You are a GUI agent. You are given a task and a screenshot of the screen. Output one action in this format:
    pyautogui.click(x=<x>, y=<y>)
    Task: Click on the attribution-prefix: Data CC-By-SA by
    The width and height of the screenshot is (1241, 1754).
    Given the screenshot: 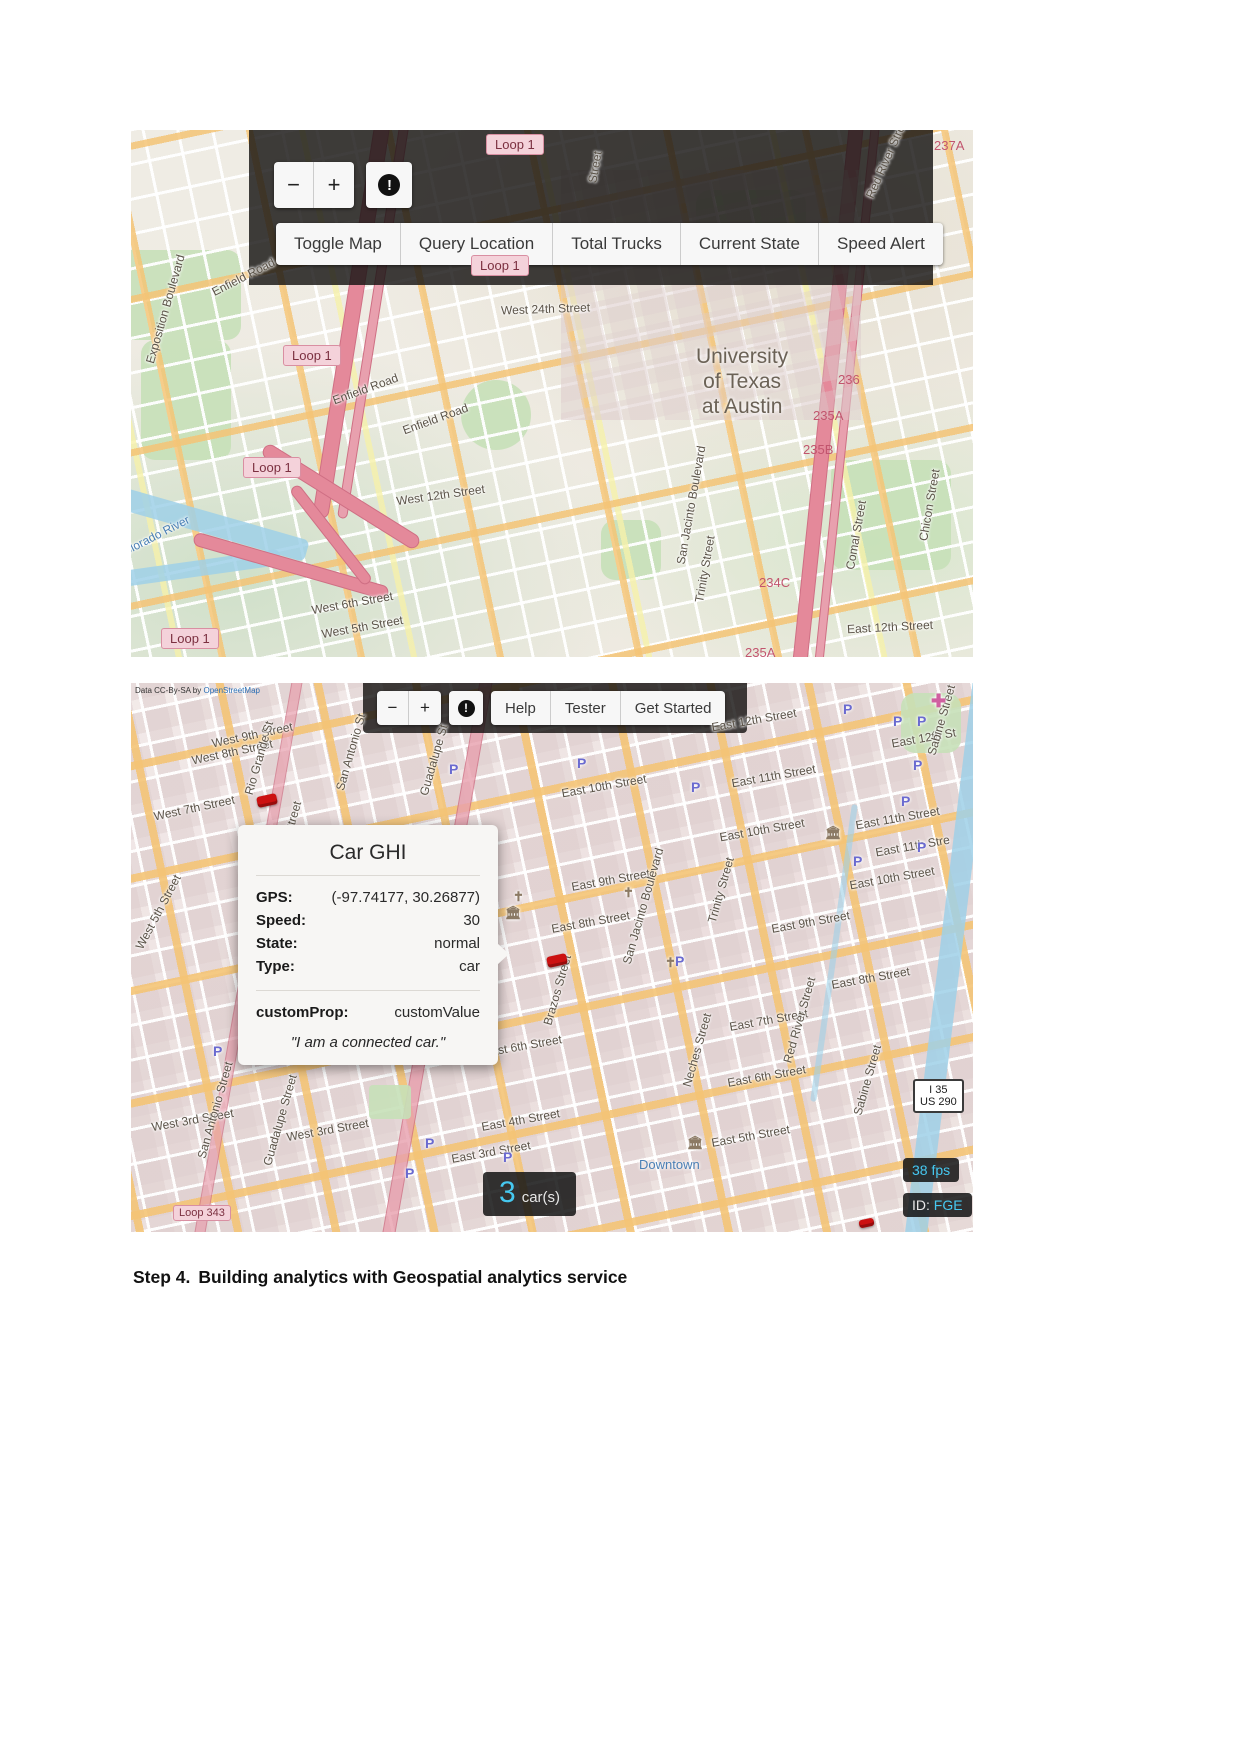 What is the action you would take?
    pyautogui.click(x=168, y=690)
    